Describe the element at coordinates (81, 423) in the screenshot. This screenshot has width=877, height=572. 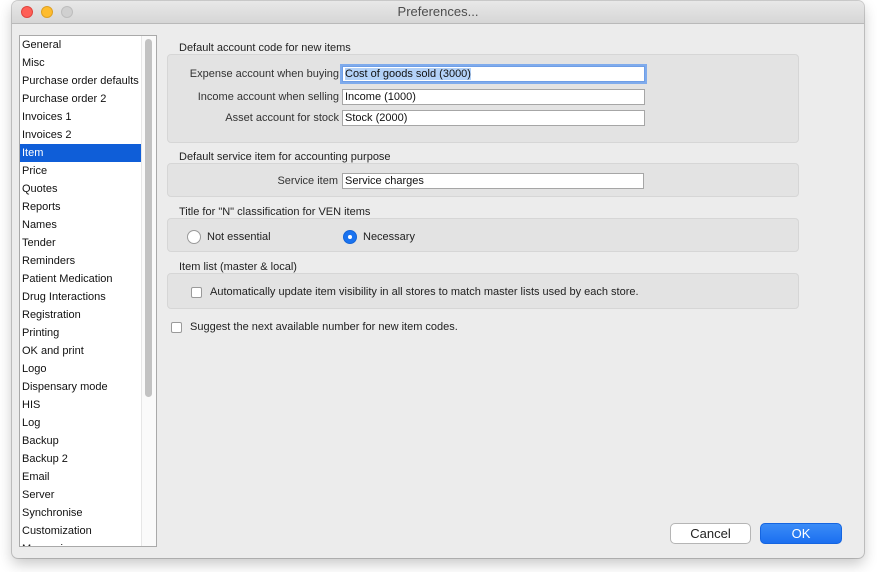
I see `sidebar-item-log: Log` at that location.